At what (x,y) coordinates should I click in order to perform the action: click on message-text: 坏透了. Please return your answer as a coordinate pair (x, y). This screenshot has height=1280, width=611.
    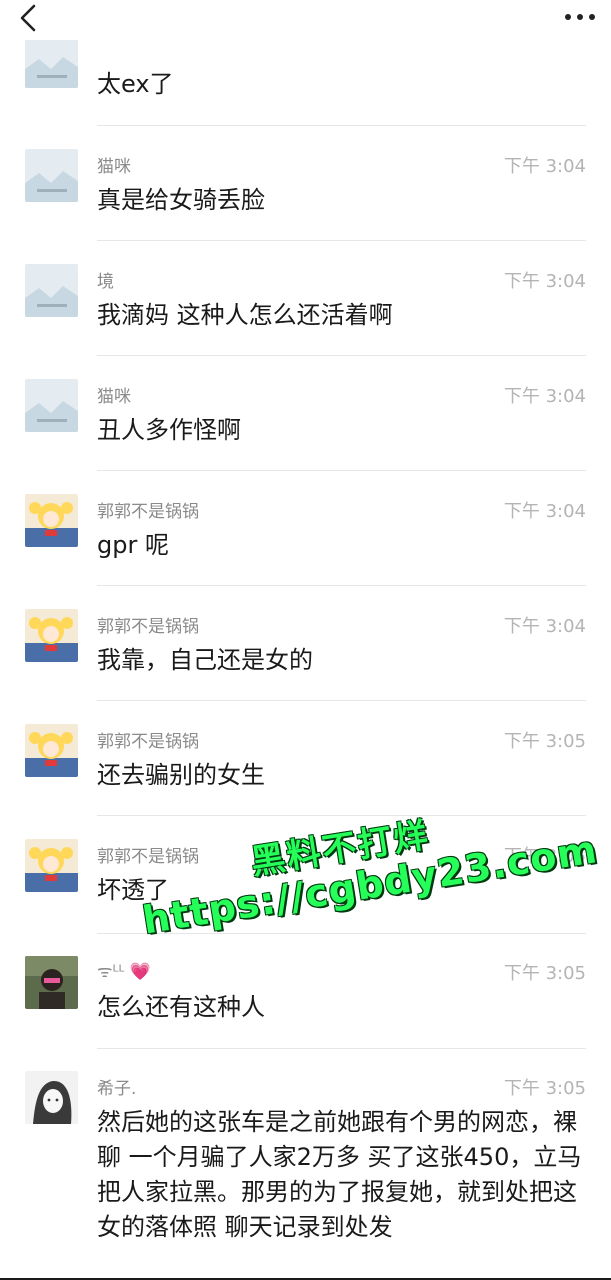
    Looking at the image, I should click on (133, 890).